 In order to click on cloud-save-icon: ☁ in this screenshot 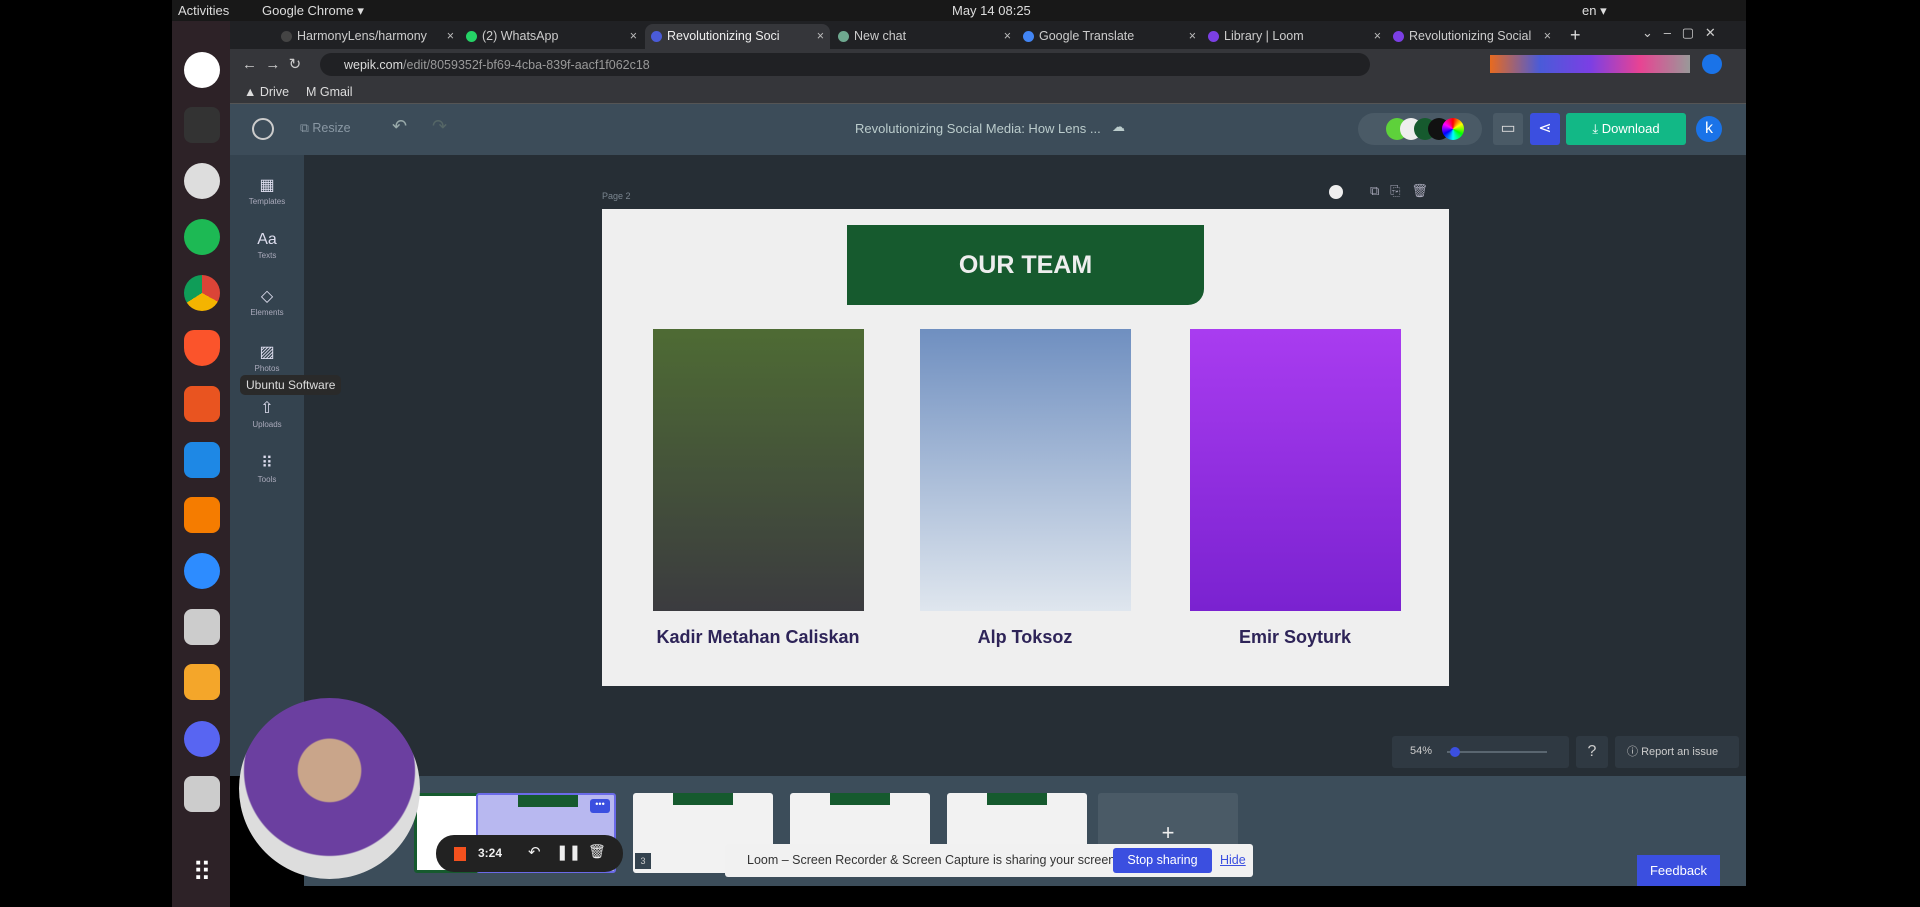, I will do `click(1118, 126)`.